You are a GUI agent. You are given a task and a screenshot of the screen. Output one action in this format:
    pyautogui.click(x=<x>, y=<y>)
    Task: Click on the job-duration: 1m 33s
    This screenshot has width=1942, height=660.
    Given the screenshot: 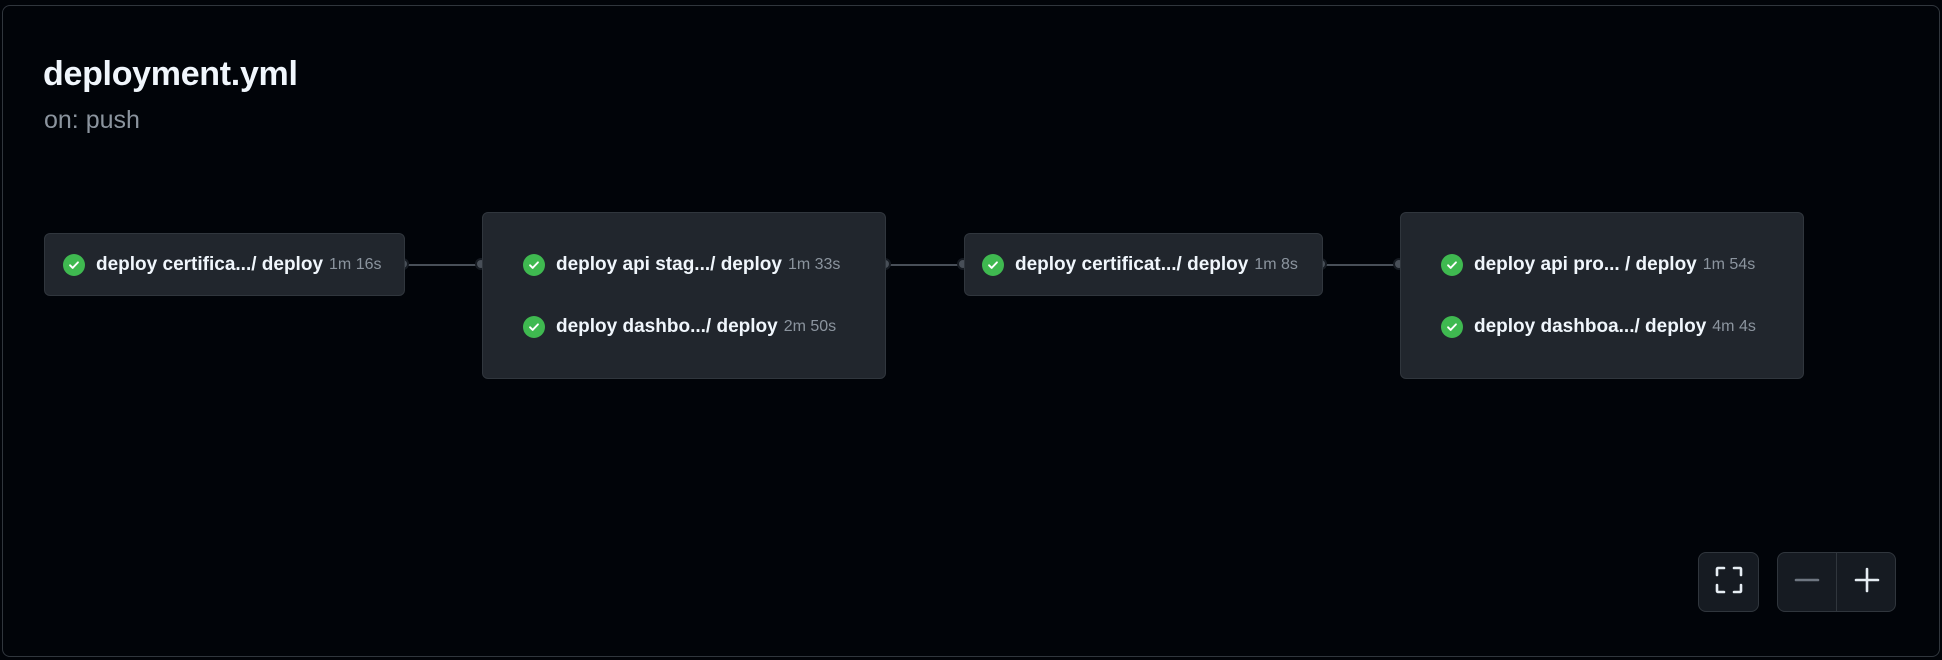 What is the action you would take?
    pyautogui.click(x=814, y=264)
    